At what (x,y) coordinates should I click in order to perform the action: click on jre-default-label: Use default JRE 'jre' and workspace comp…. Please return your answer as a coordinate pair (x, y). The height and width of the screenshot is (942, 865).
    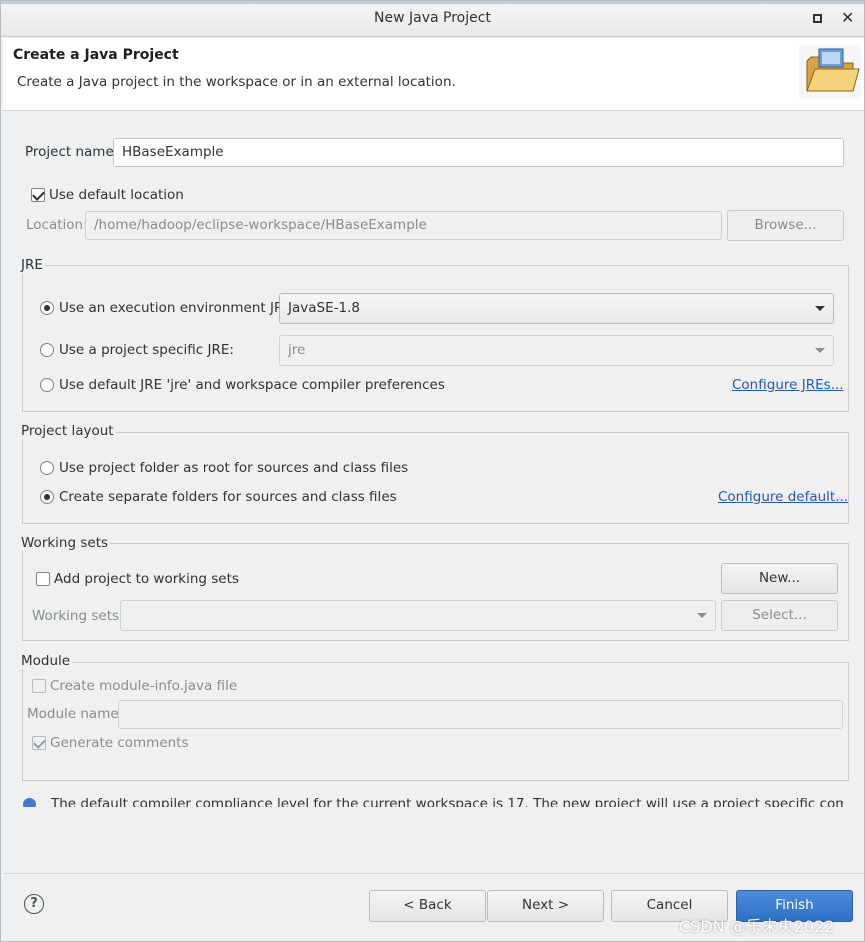
    Looking at the image, I should click on (252, 385).